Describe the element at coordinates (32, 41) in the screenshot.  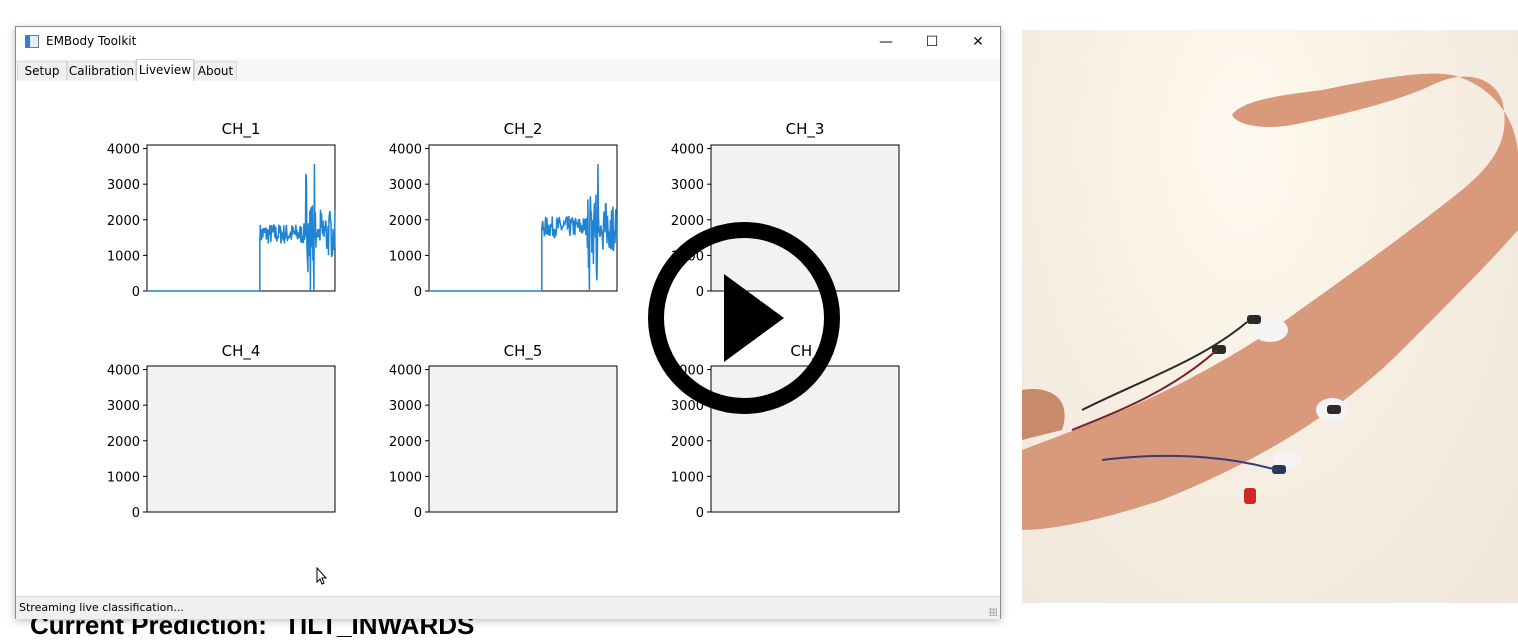
I see `app-icon` at that location.